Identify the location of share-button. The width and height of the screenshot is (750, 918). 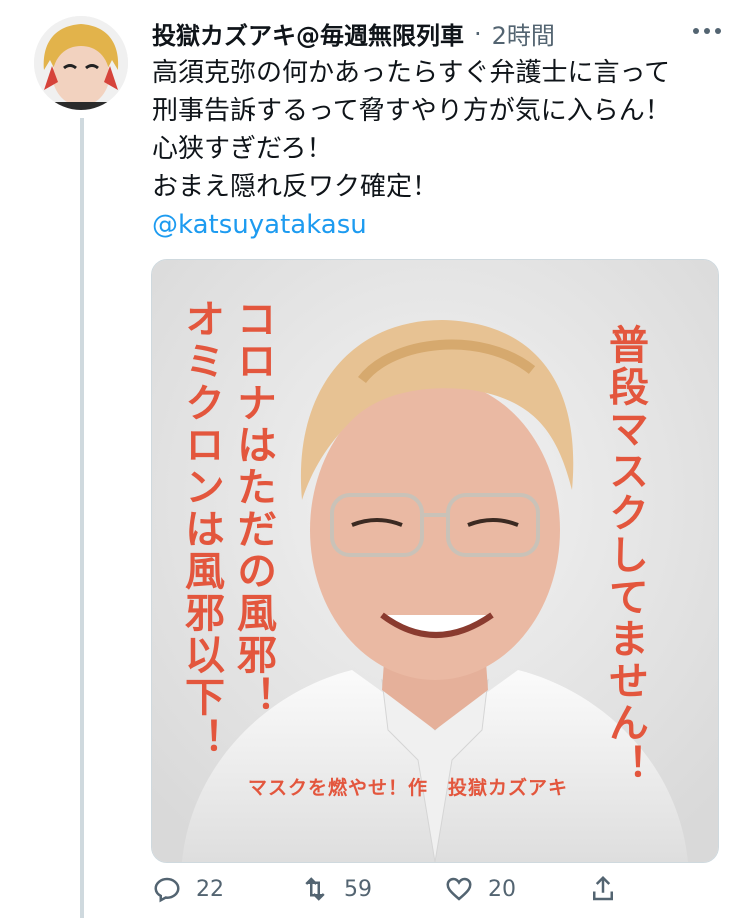
(603, 889).